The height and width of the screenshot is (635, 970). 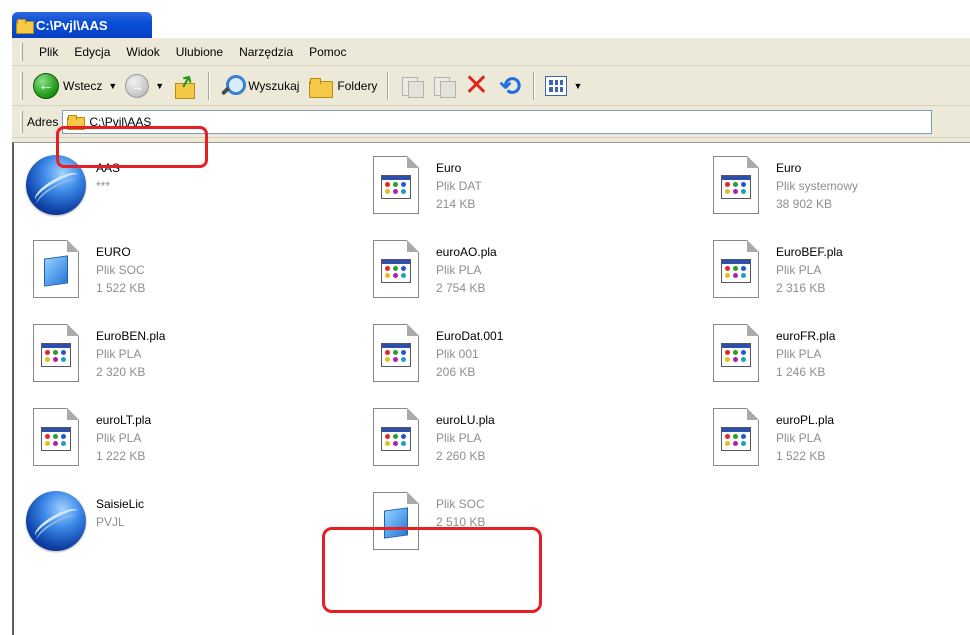 What do you see at coordinates (817, 186) in the screenshot?
I see `file-type: Plik systemowy` at bounding box center [817, 186].